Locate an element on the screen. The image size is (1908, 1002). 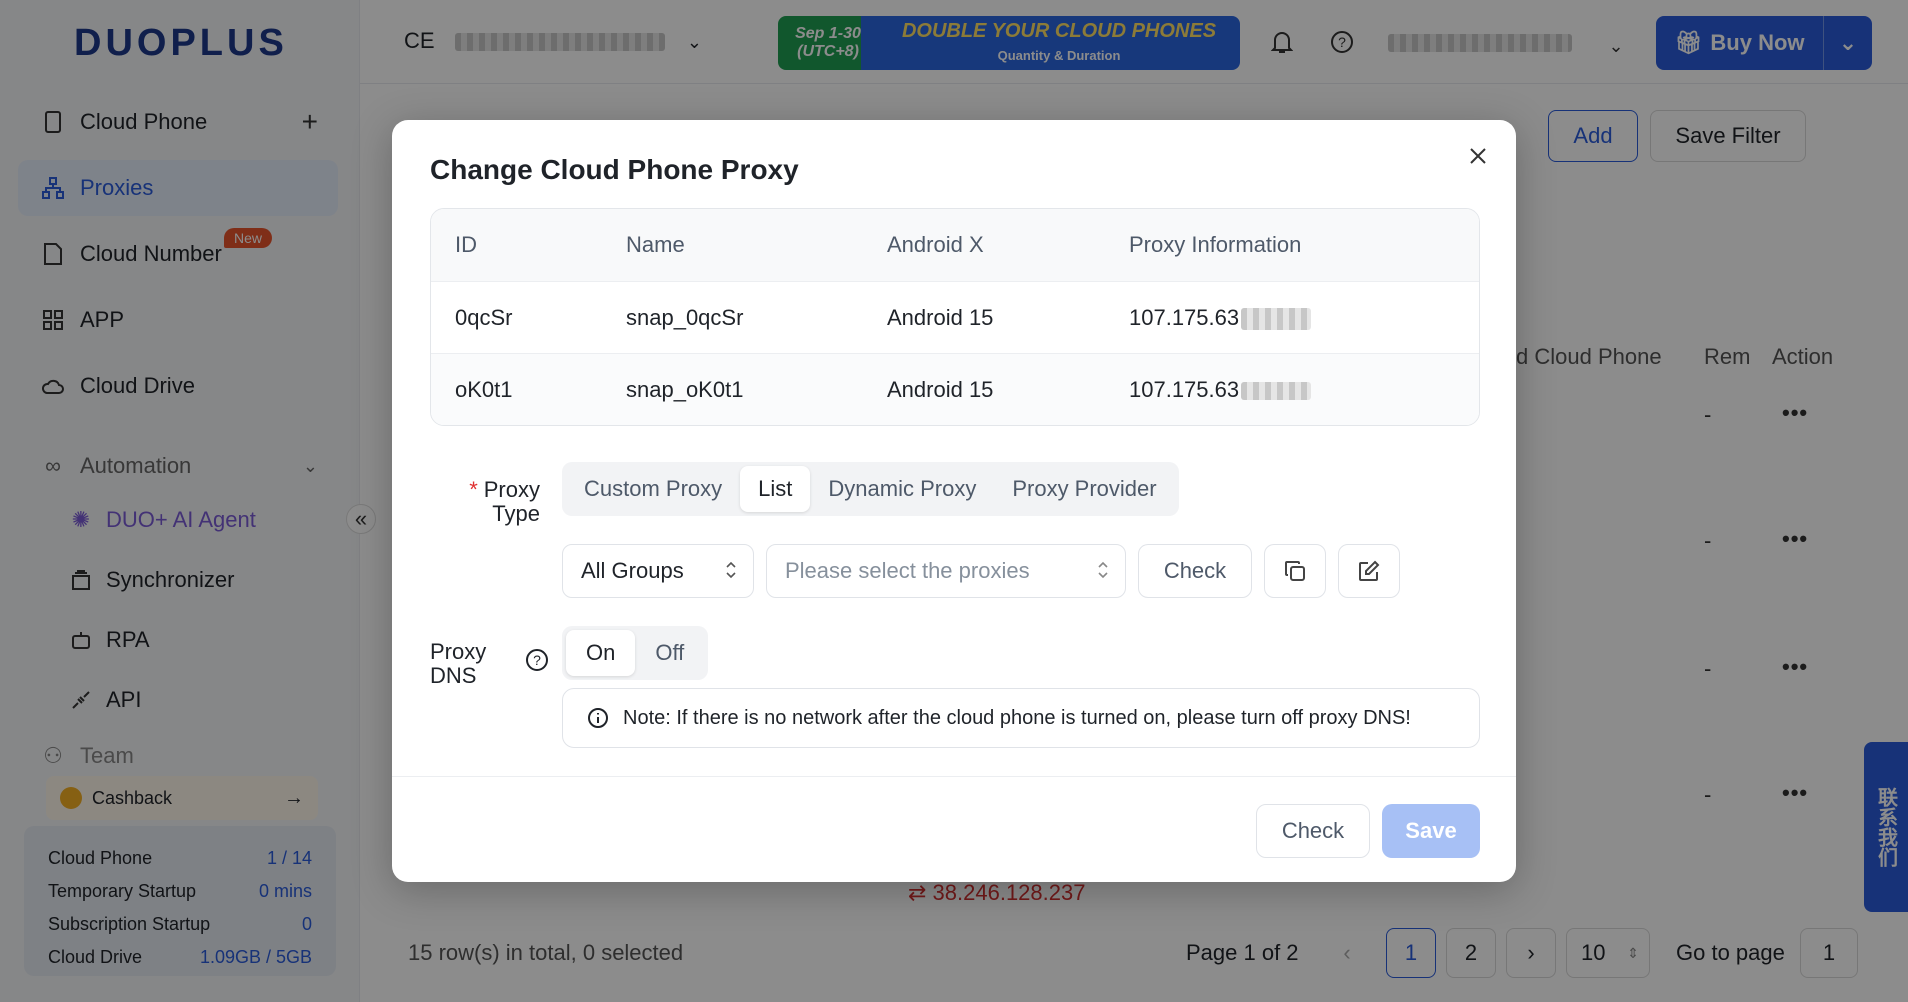
dialog-title: Change Cloud Phone Proxy is located at coordinates (614, 169).